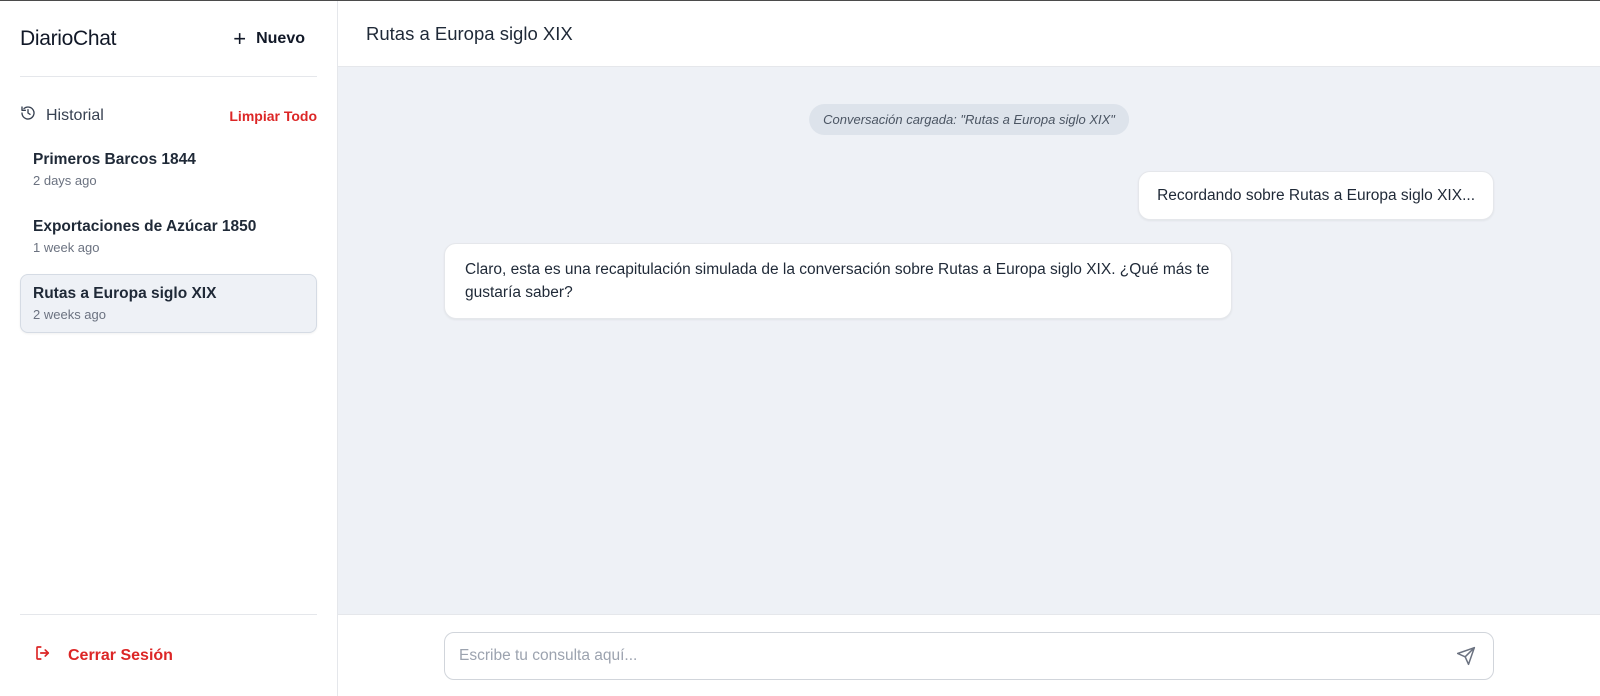 This screenshot has width=1600, height=696. I want to click on brand-logo: DiarioChat, so click(68, 38).